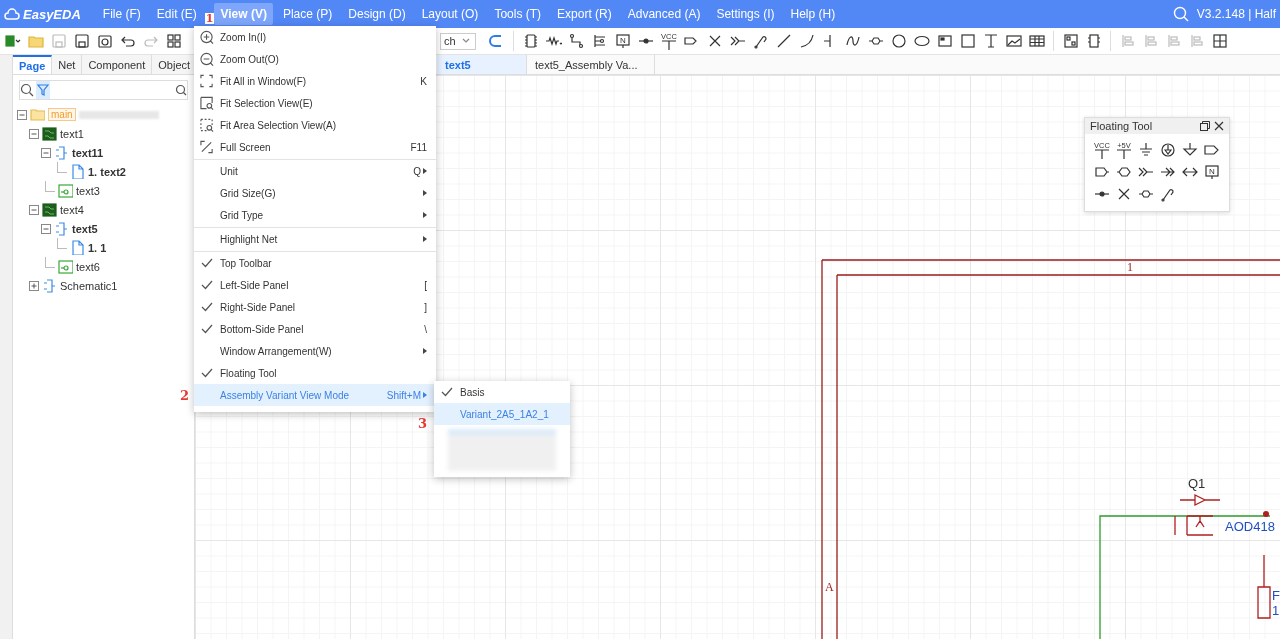  What do you see at coordinates (482, 64) in the screenshot?
I see `document-tab: text5` at bounding box center [482, 64].